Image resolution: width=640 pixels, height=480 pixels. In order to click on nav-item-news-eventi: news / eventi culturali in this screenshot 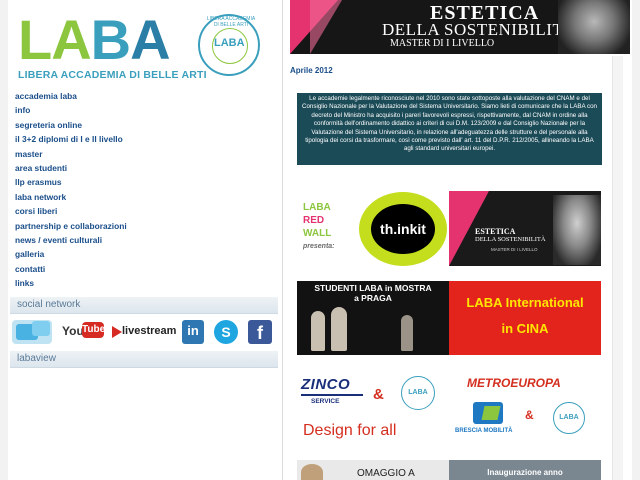, I will do `click(145, 240)`.